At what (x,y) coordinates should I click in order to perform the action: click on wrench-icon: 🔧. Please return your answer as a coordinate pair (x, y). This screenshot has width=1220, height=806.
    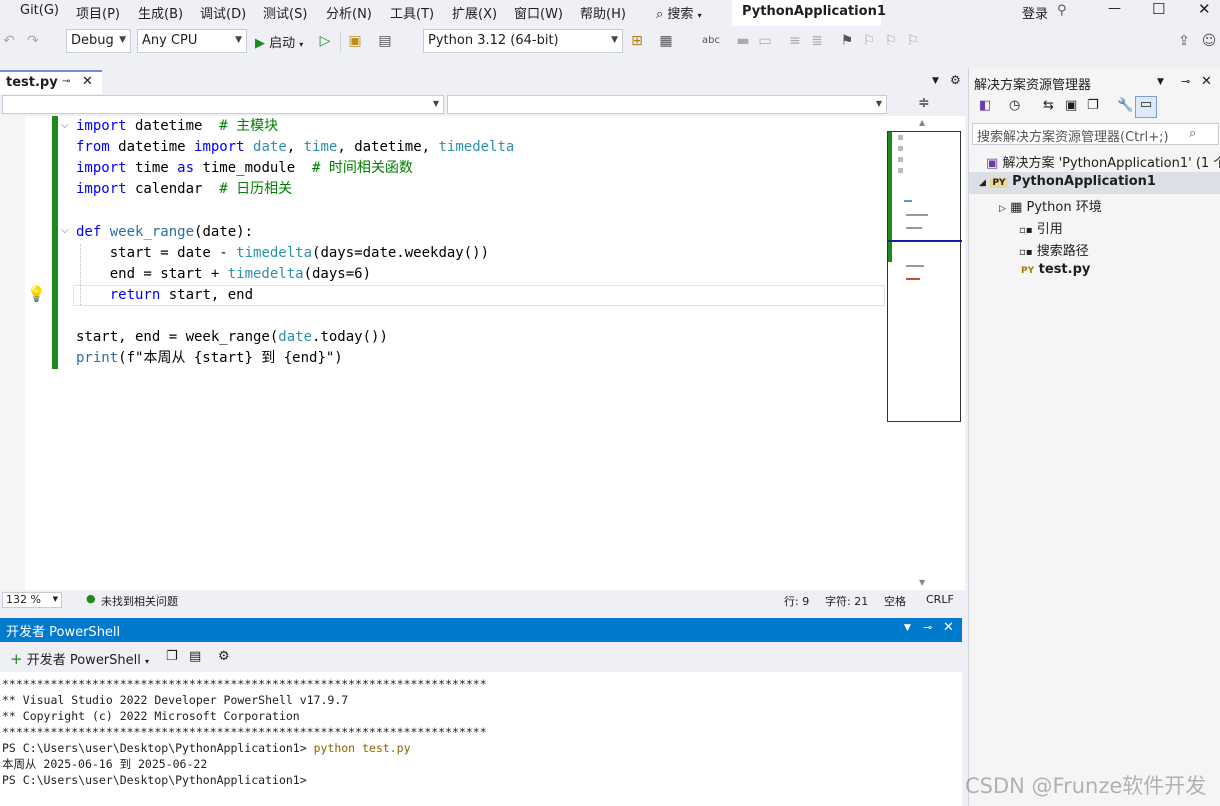
    Looking at the image, I should click on (1125, 105).